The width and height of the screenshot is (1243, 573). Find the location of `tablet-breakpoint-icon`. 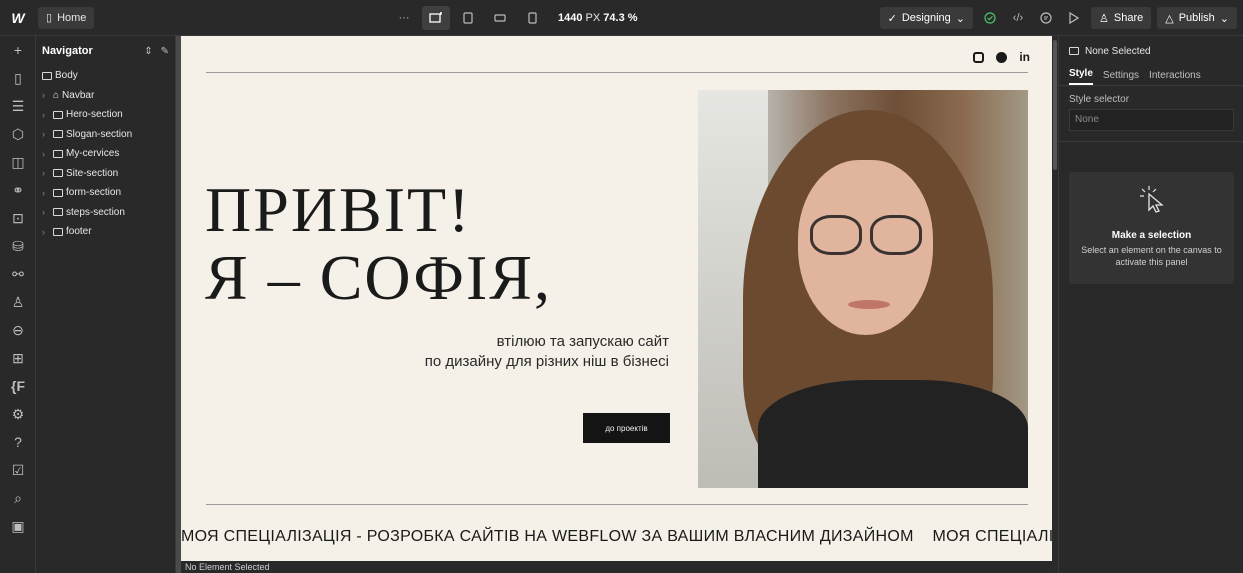

tablet-breakpoint-icon is located at coordinates (468, 18).